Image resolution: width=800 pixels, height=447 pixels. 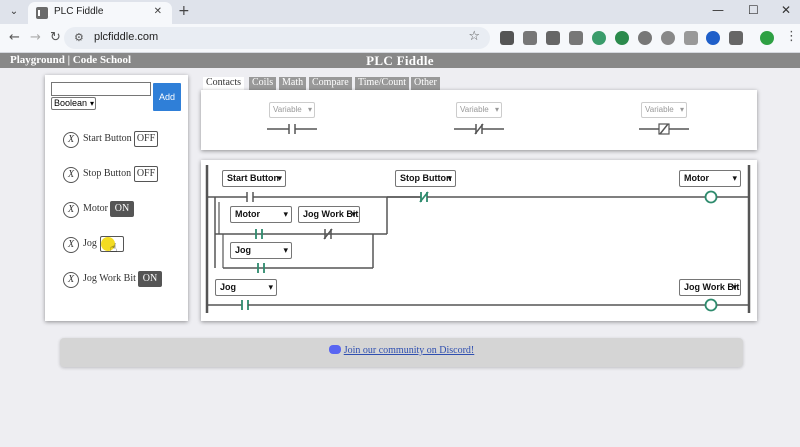 What do you see at coordinates (382, 83) in the screenshot?
I see `tab-time-count: Time/Count` at bounding box center [382, 83].